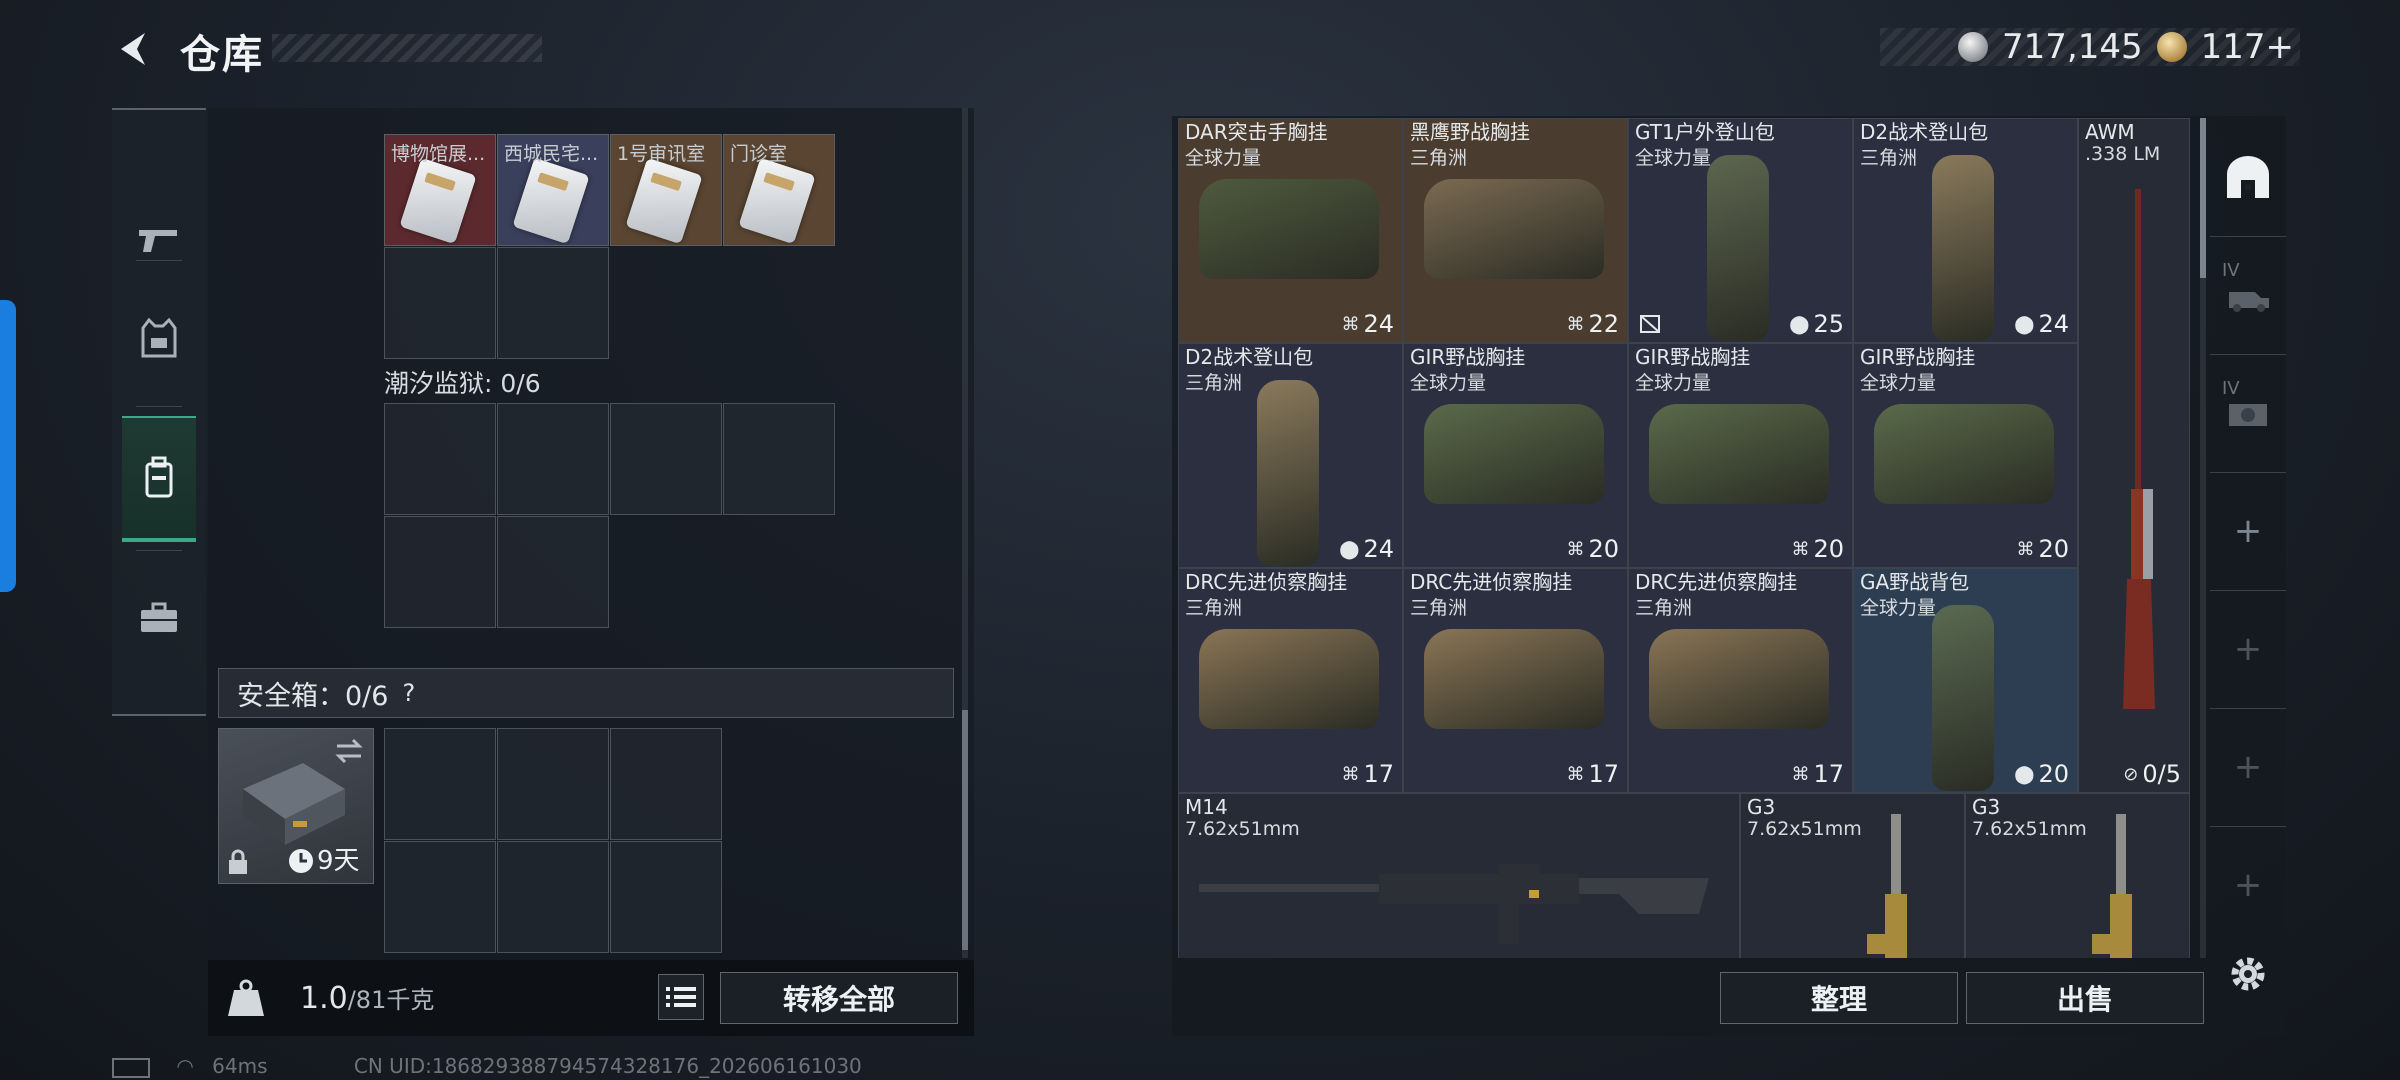 This screenshot has height=1080, width=2400. I want to click on nav-equipment, so click(159, 338).